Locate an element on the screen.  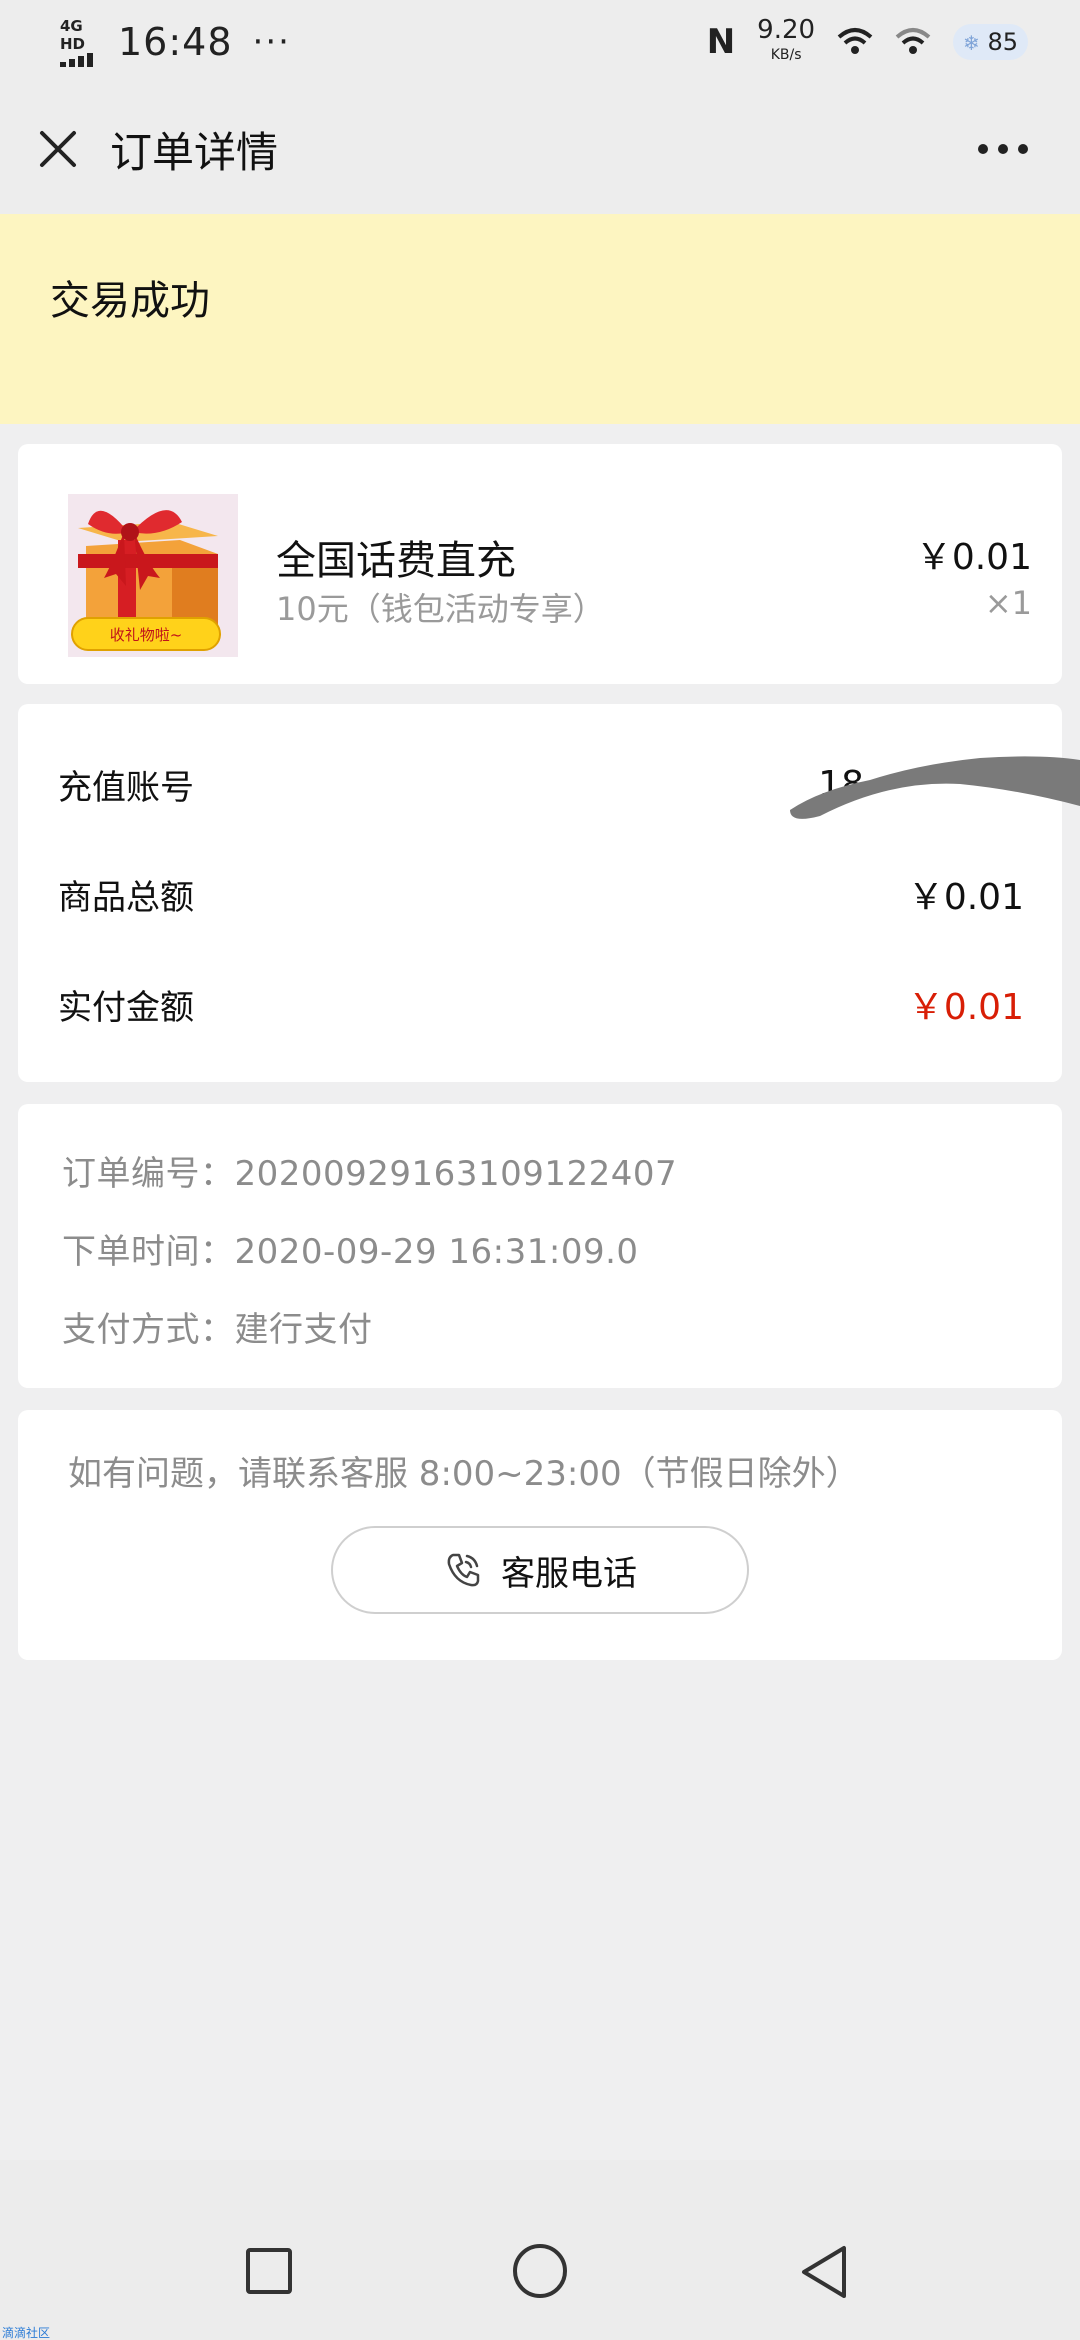
product-image: 收礼物啦~ is located at coordinates (153, 575).